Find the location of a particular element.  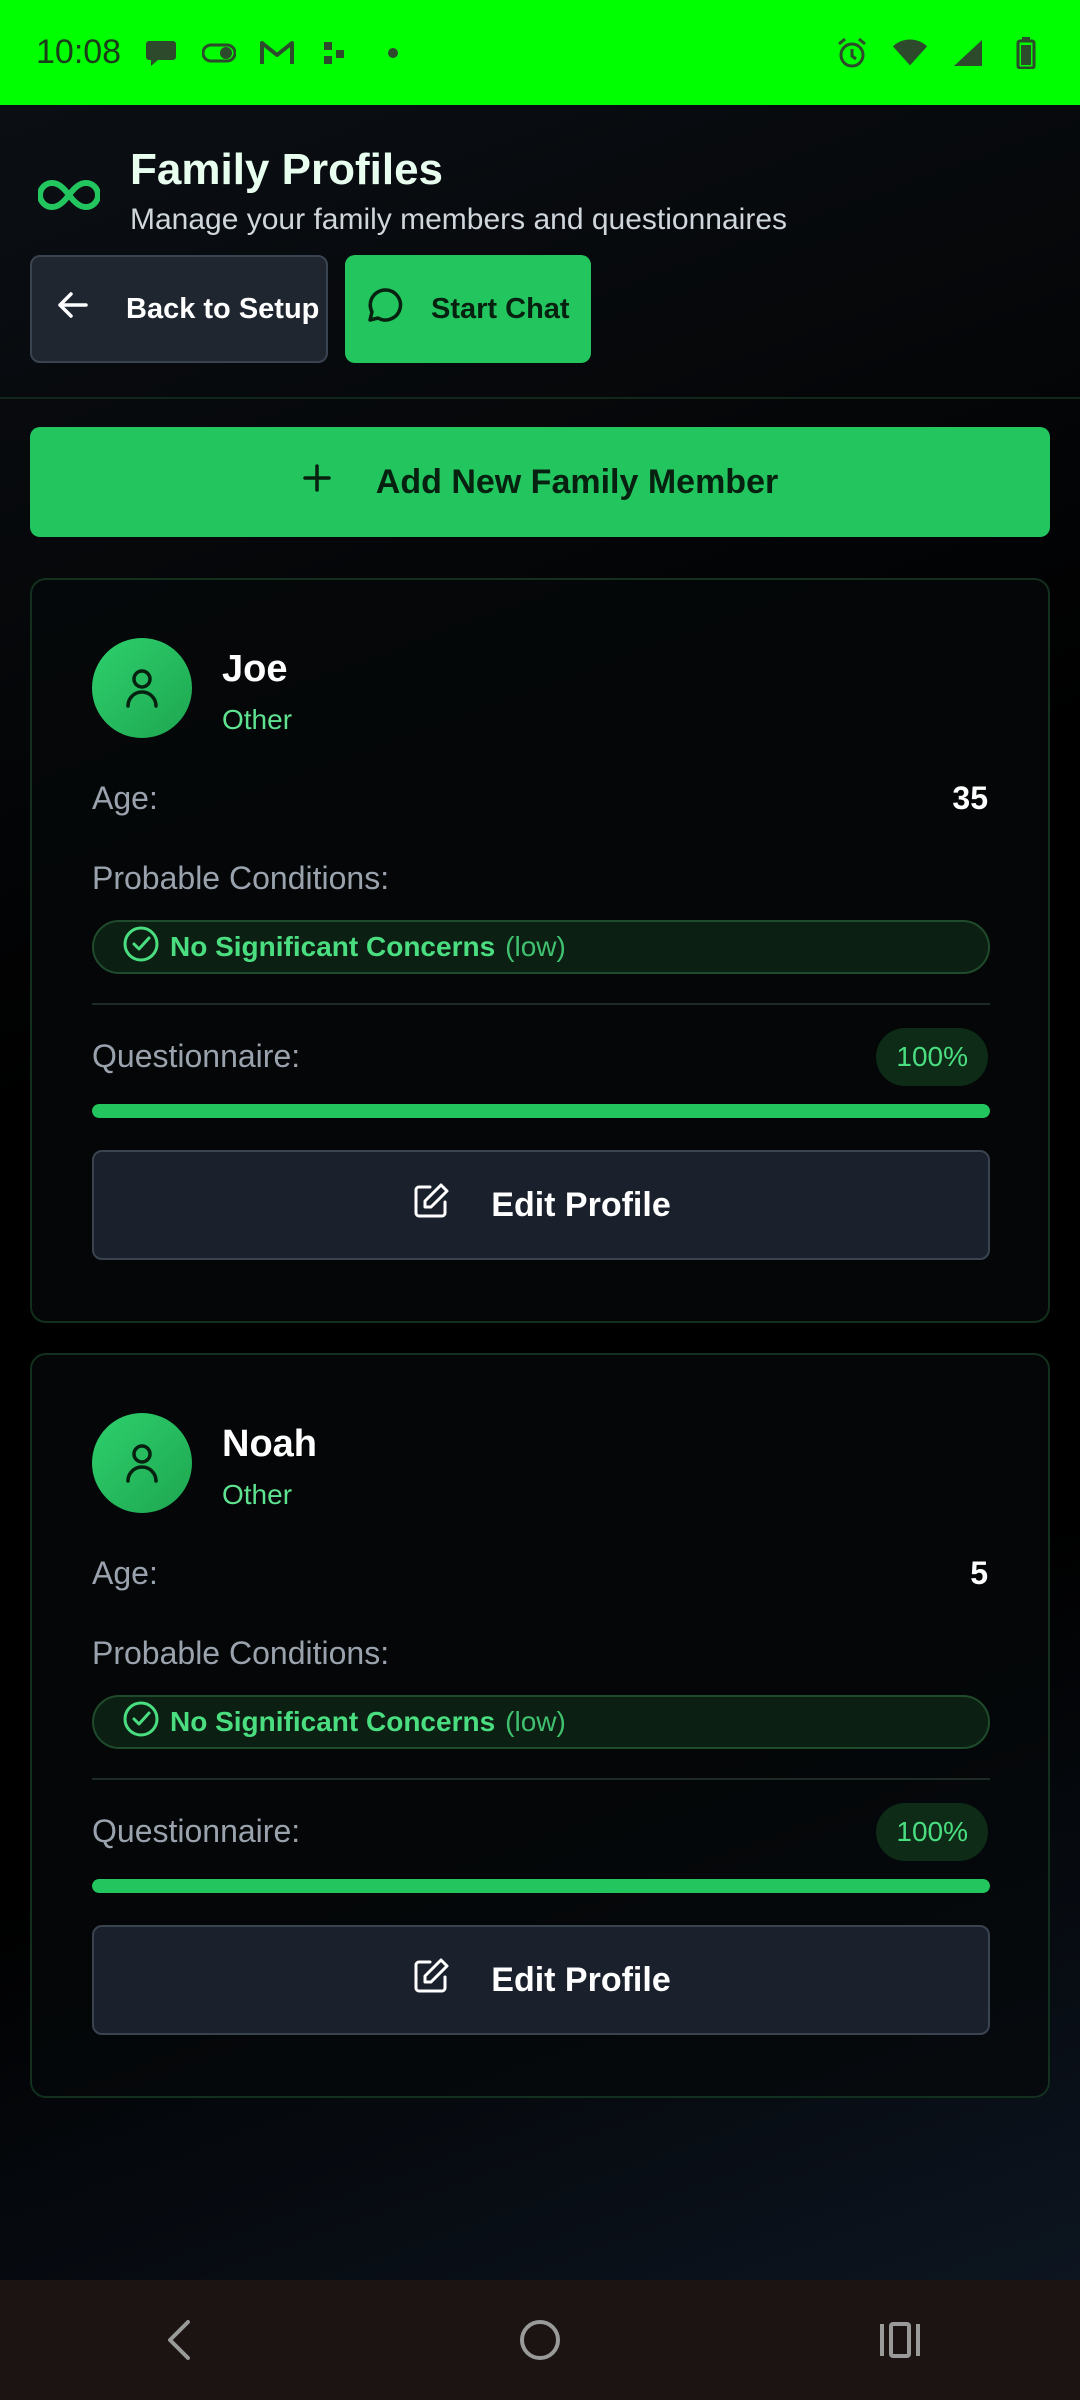

add-family-member-button: Add New Family Member is located at coordinates (540, 482).